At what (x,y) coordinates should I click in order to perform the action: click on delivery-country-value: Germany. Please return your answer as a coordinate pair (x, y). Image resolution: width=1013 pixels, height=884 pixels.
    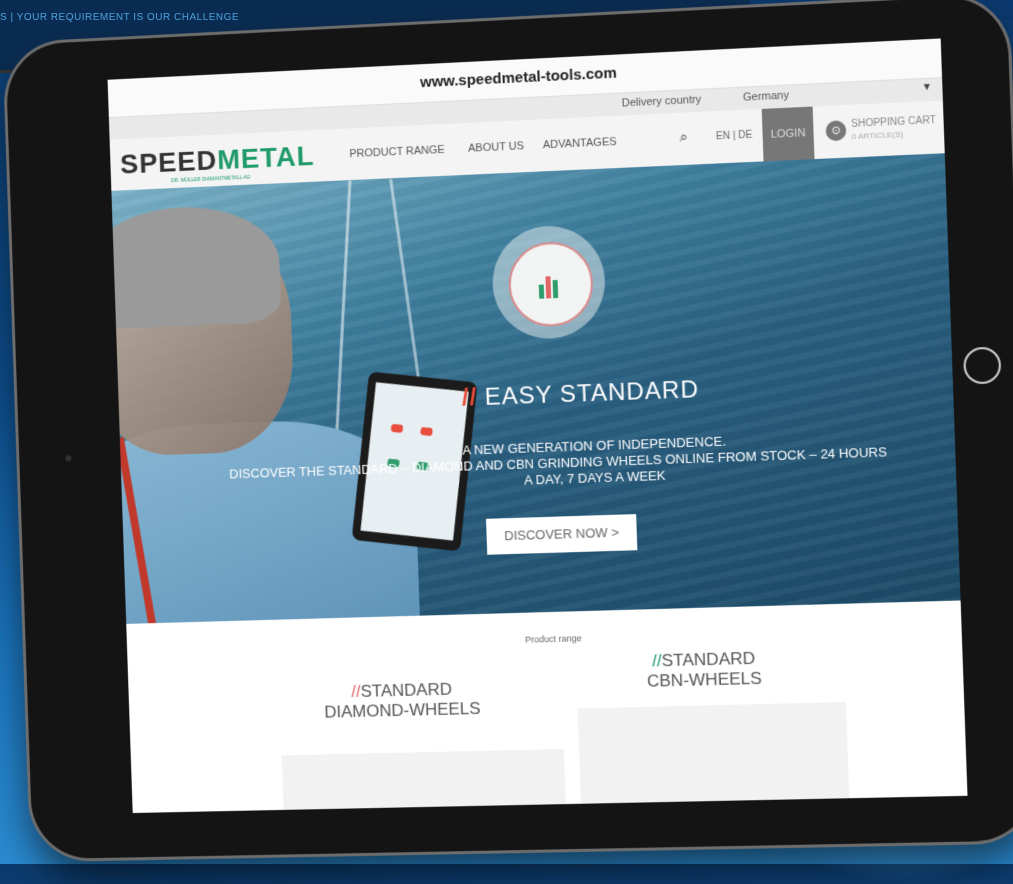
    Looking at the image, I should click on (766, 96).